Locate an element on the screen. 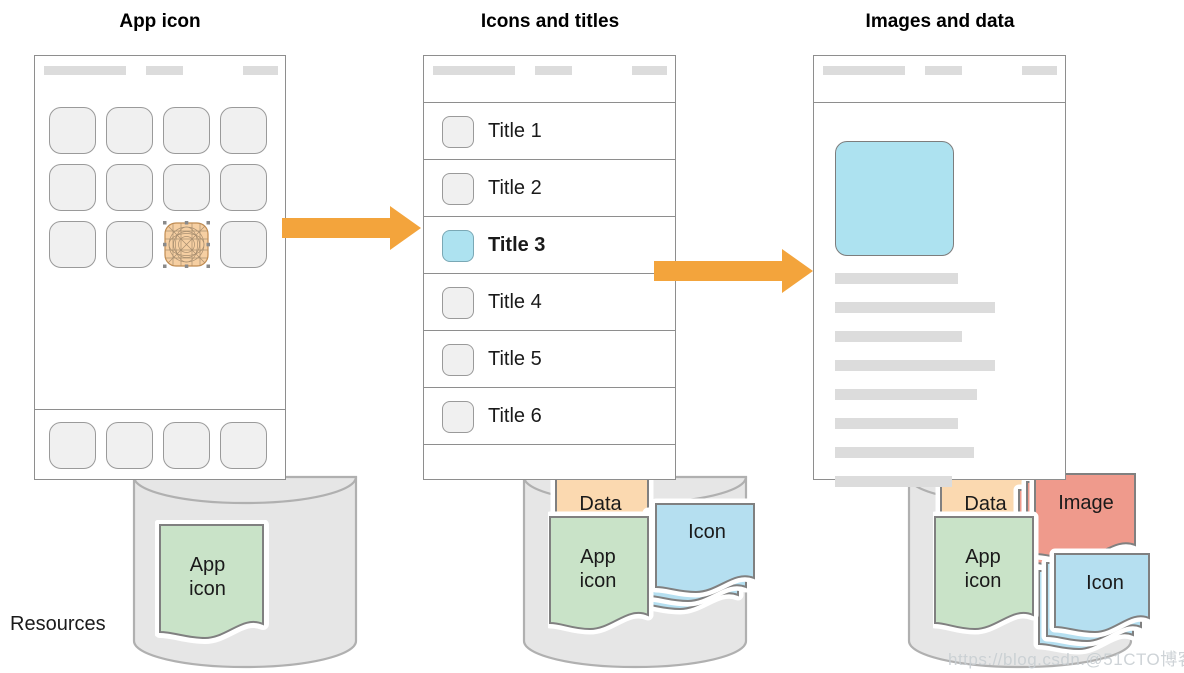 This screenshot has width=1184, height=673. list-item-label: Title 5 is located at coordinates (515, 359).